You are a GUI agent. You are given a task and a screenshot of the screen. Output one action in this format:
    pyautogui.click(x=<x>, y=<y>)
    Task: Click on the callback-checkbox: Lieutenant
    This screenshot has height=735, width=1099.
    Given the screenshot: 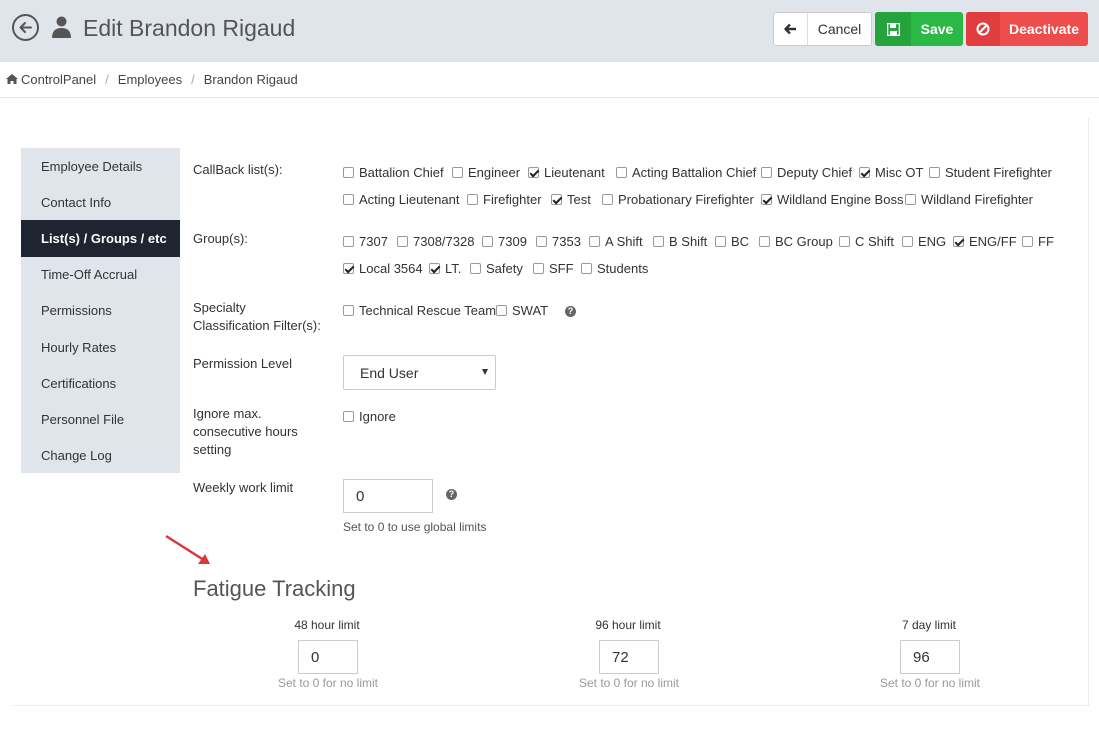 What is the action you would take?
    pyautogui.click(x=566, y=172)
    